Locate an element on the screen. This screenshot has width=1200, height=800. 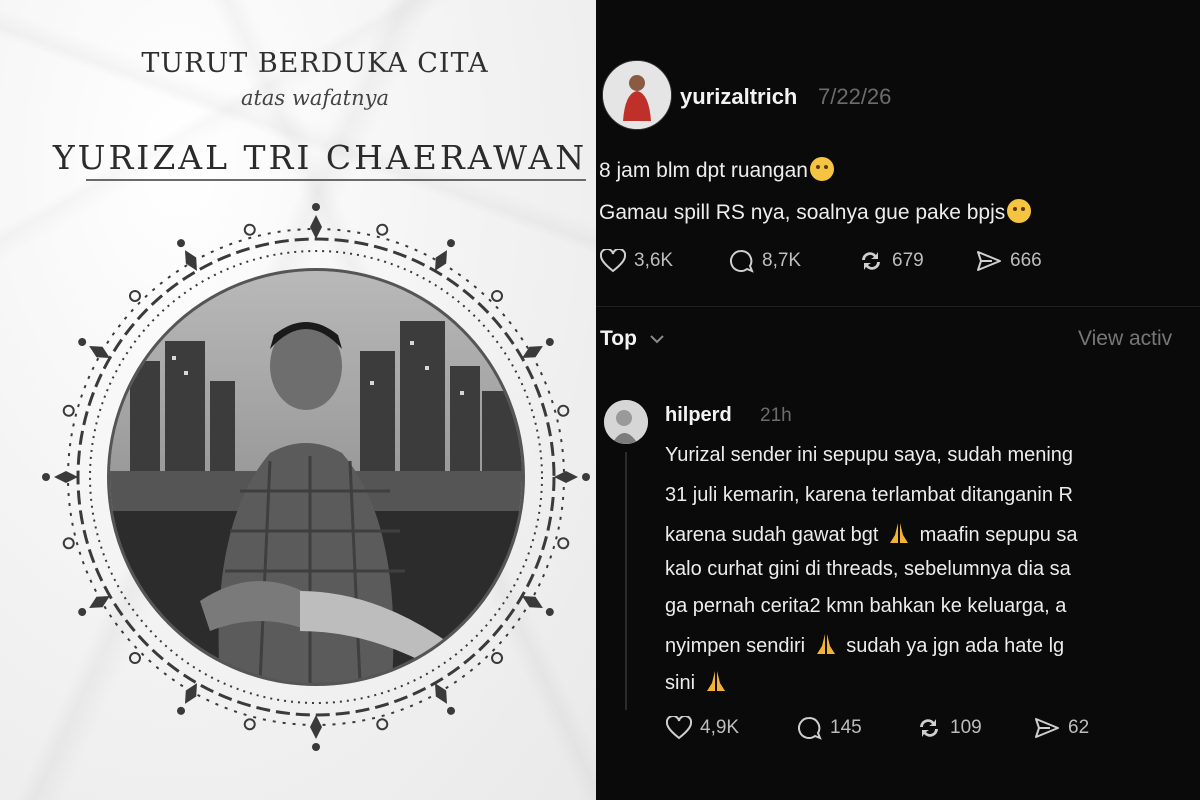
comment-button: 145 is located at coordinates (829, 728).